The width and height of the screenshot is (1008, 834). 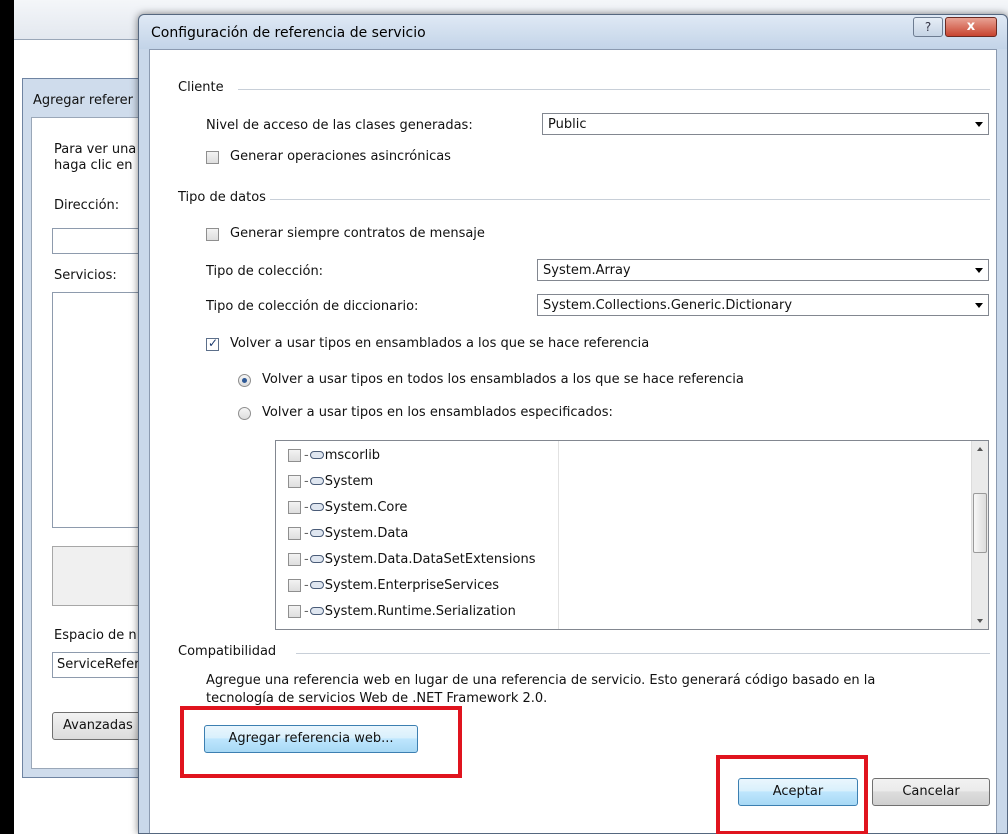 What do you see at coordinates (668, 305) in the screenshot?
I see `dictionary-type-value: System.Collections.Generic.Dictionary` at bounding box center [668, 305].